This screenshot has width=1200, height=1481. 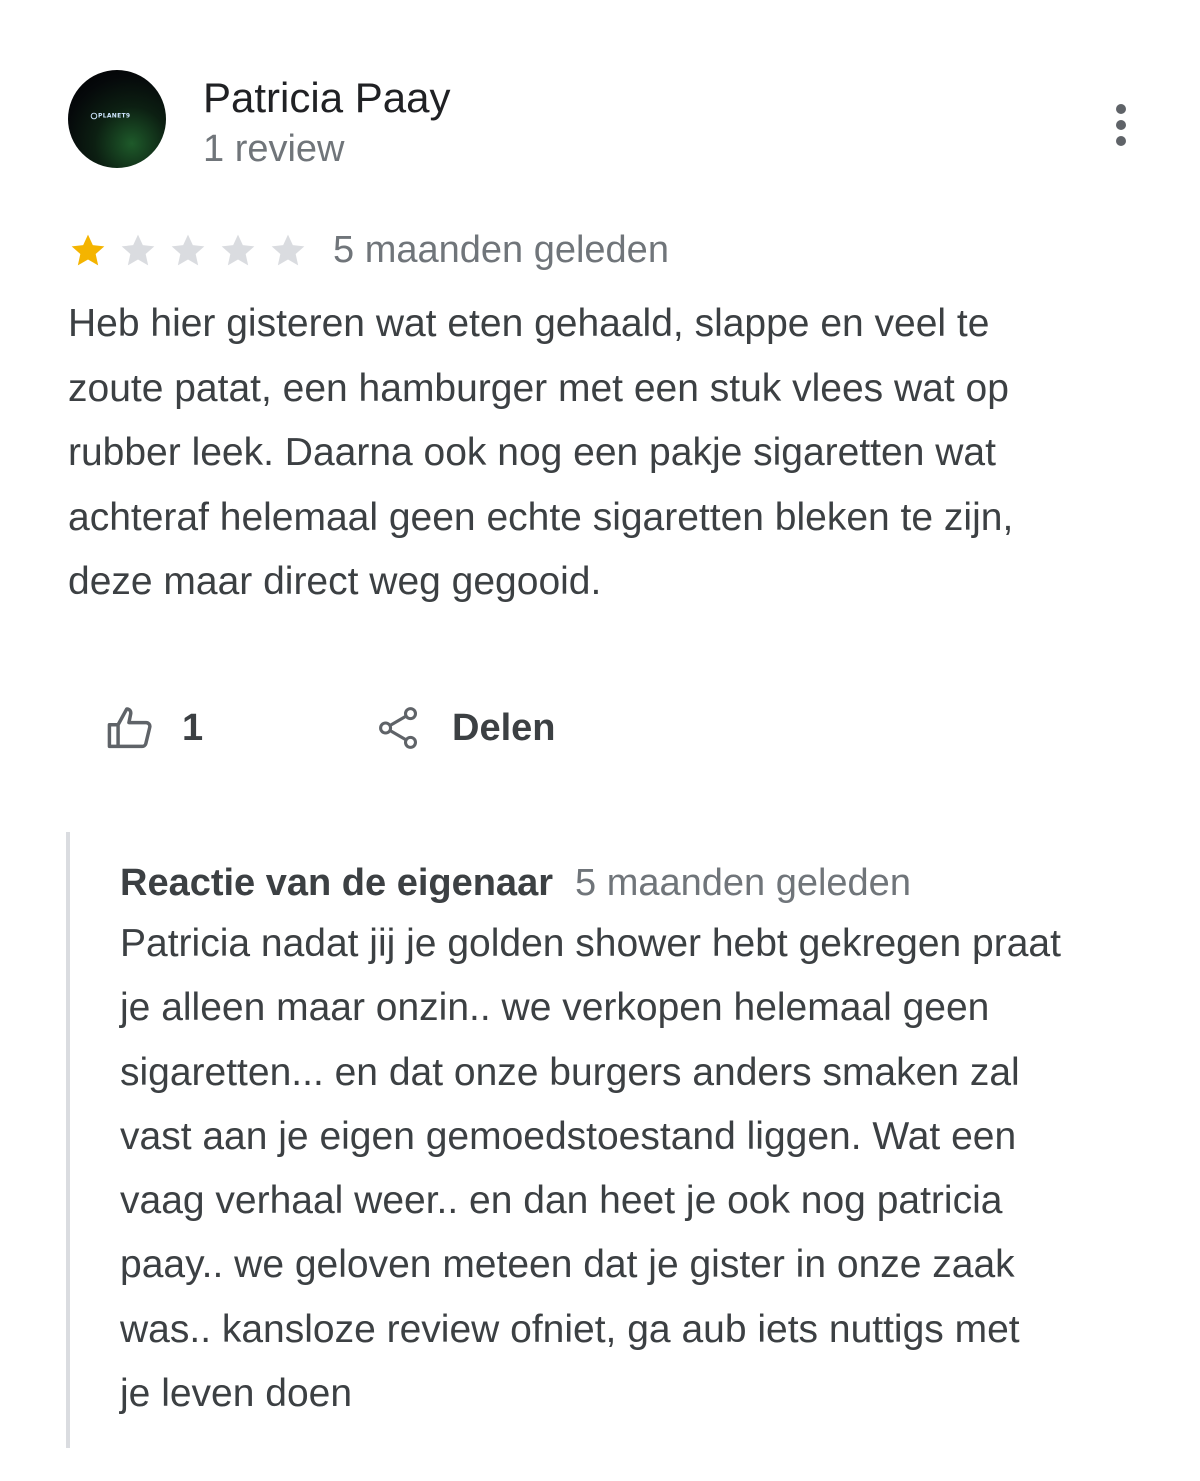 I want to click on avatar-logo-text: PLANET9, so click(x=114, y=116).